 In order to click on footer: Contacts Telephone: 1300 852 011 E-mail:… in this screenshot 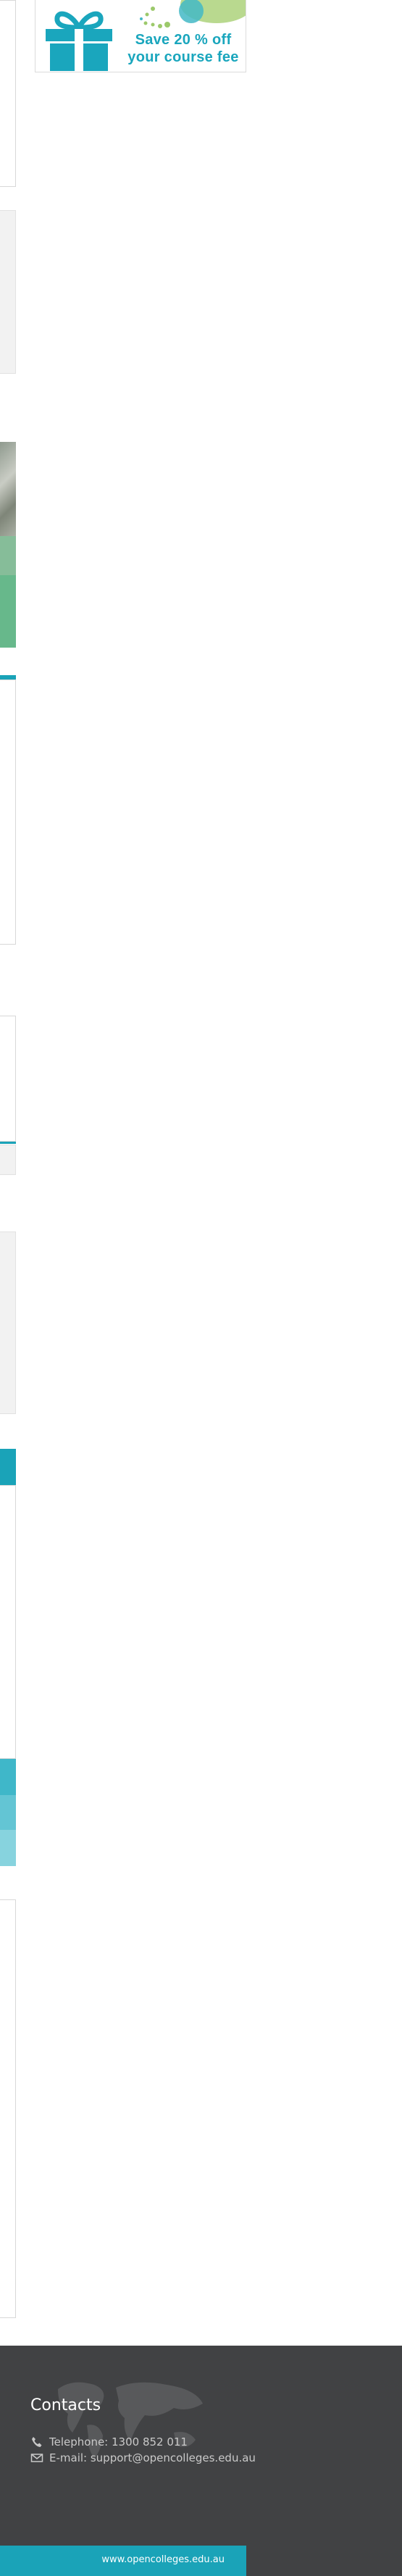, I will do `click(201, 2461)`.